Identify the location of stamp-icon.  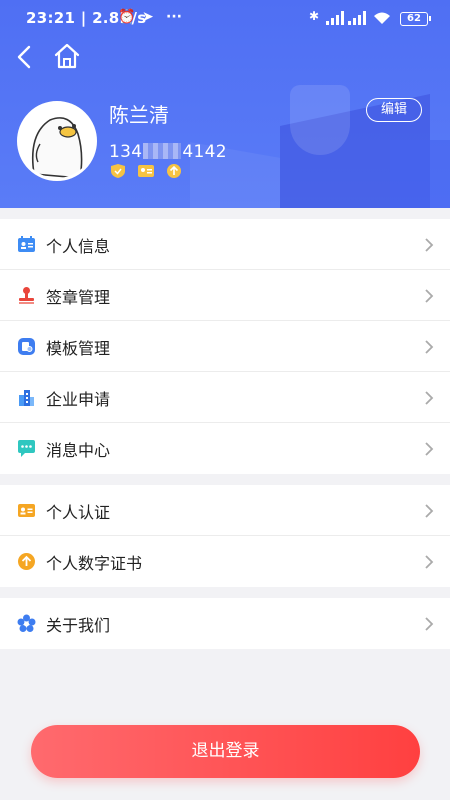
(26, 295).